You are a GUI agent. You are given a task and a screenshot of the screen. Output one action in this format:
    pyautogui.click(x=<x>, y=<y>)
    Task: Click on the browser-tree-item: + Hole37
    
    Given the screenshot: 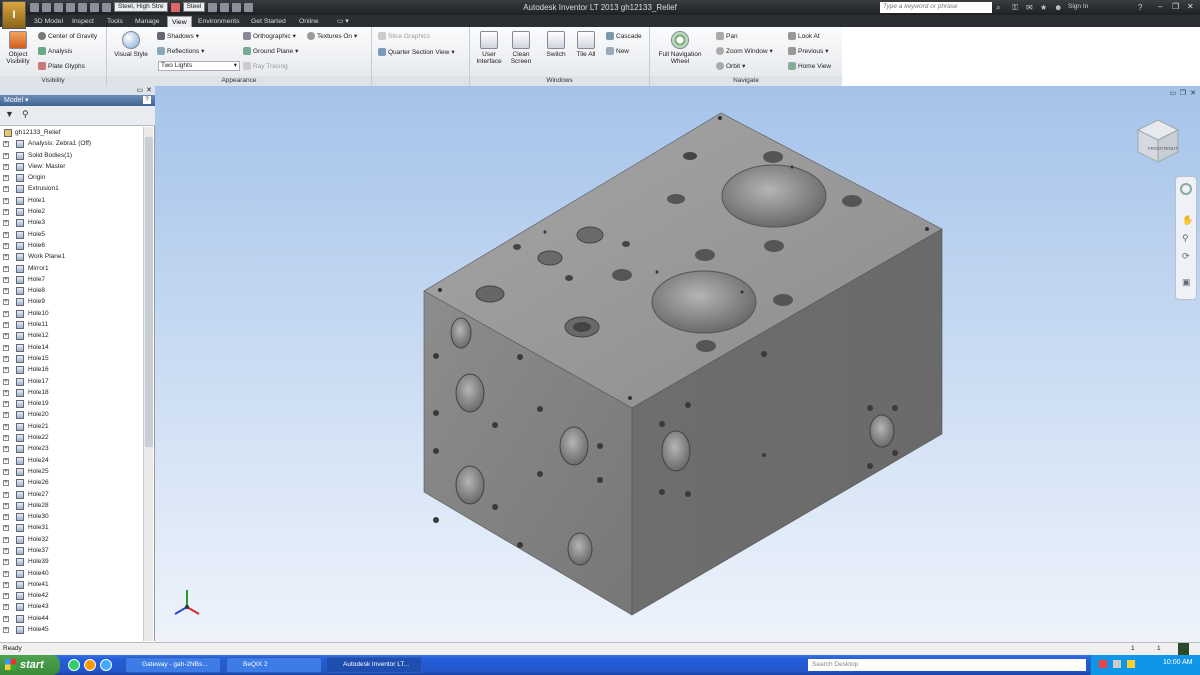 What is the action you would take?
    pyautogui.click(x=71, y=550)
    